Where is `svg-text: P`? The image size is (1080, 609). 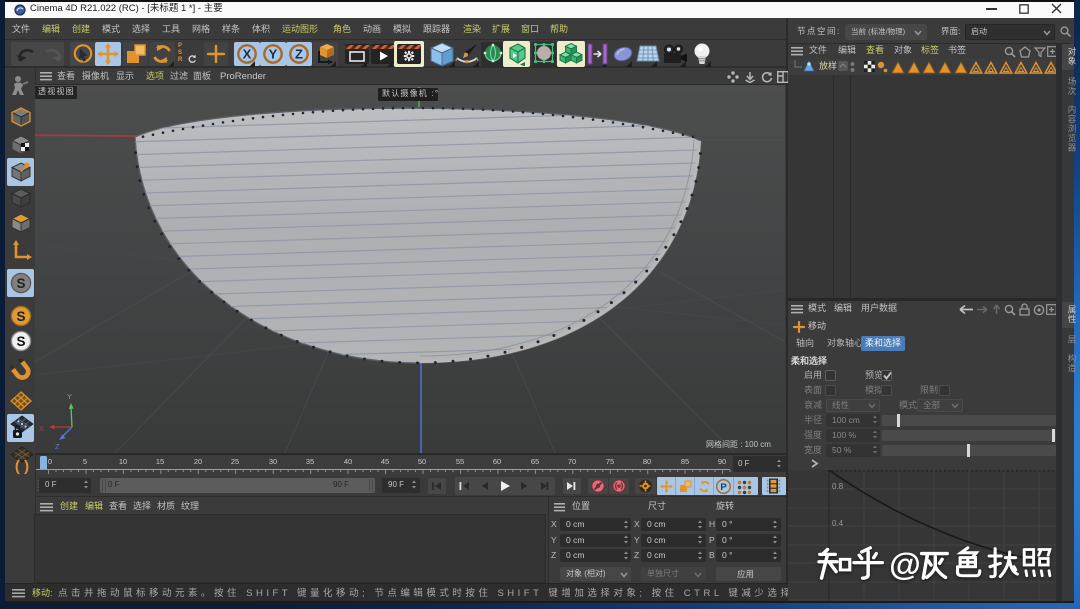
svg-text: P is located at coordinates (723, 487).